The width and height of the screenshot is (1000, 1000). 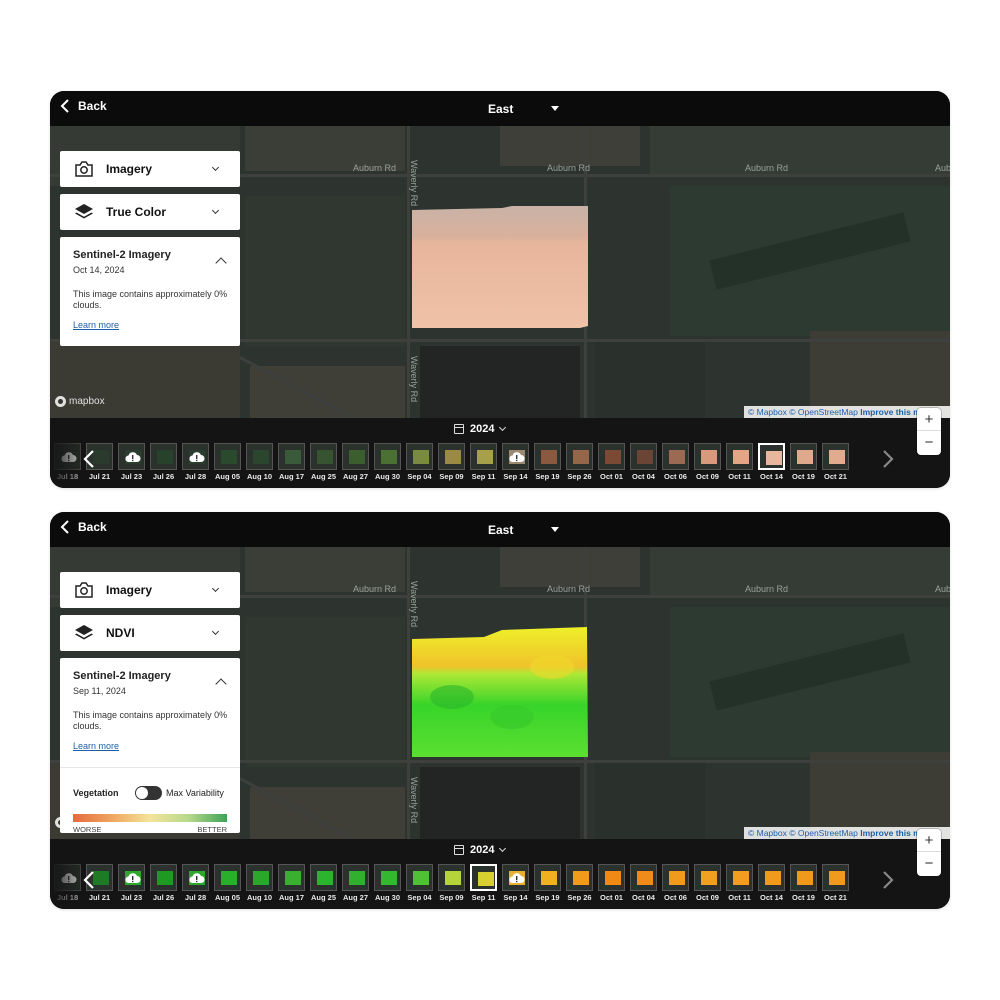 I want to click on top-bar: Back East, so click(x=500, y=108).